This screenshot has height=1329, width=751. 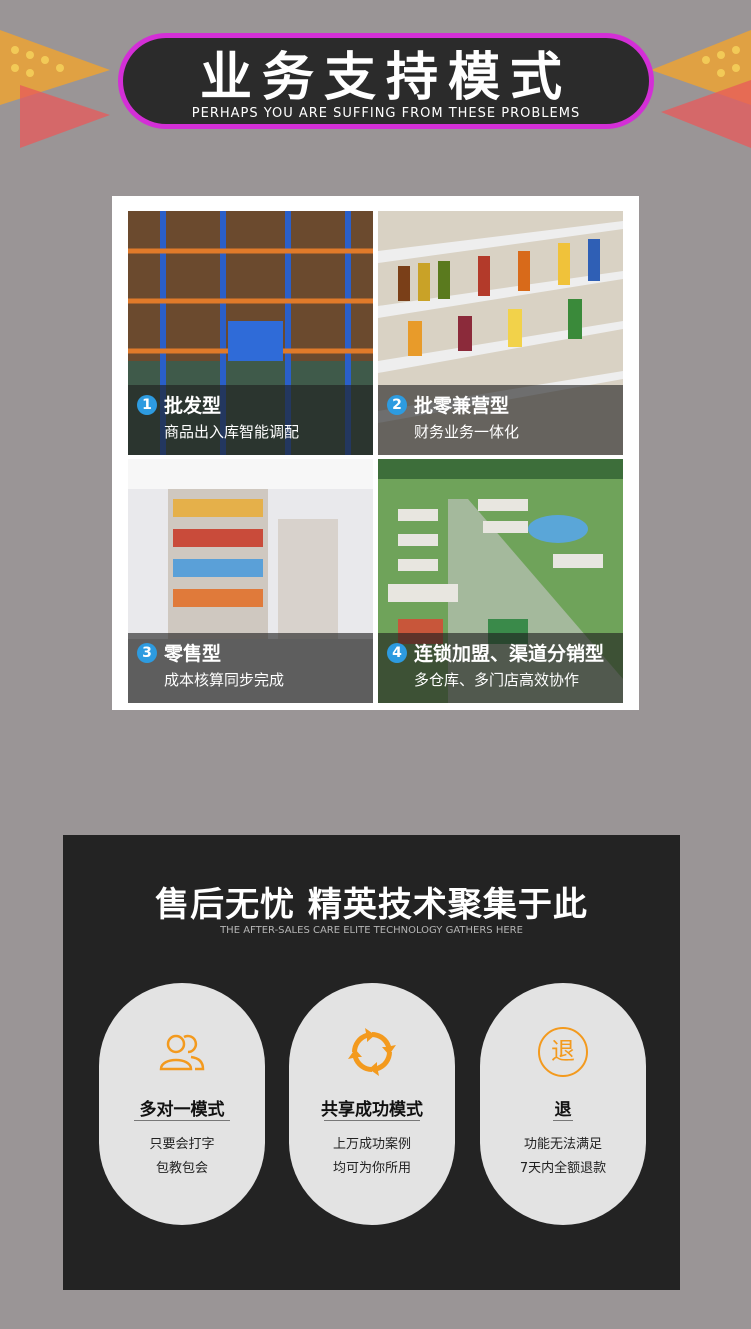 What do you see at coordinates (182, 1052) in the screenshot?
I see `people-icon` at bounding box center [182, 1052].